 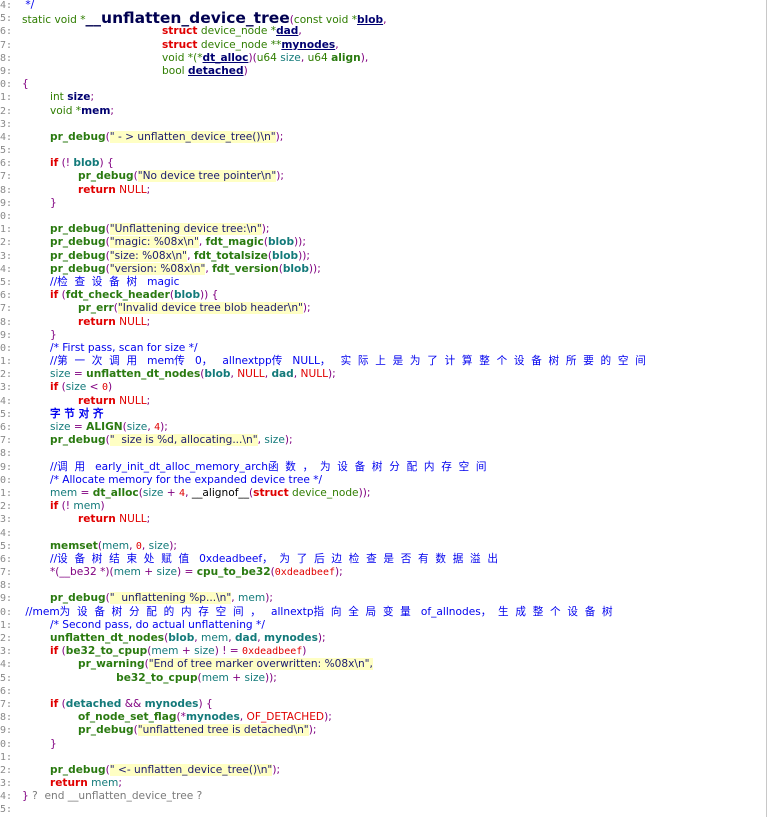 I want to click on code-line: 2: if (! mem), so click(x=383, y=506).